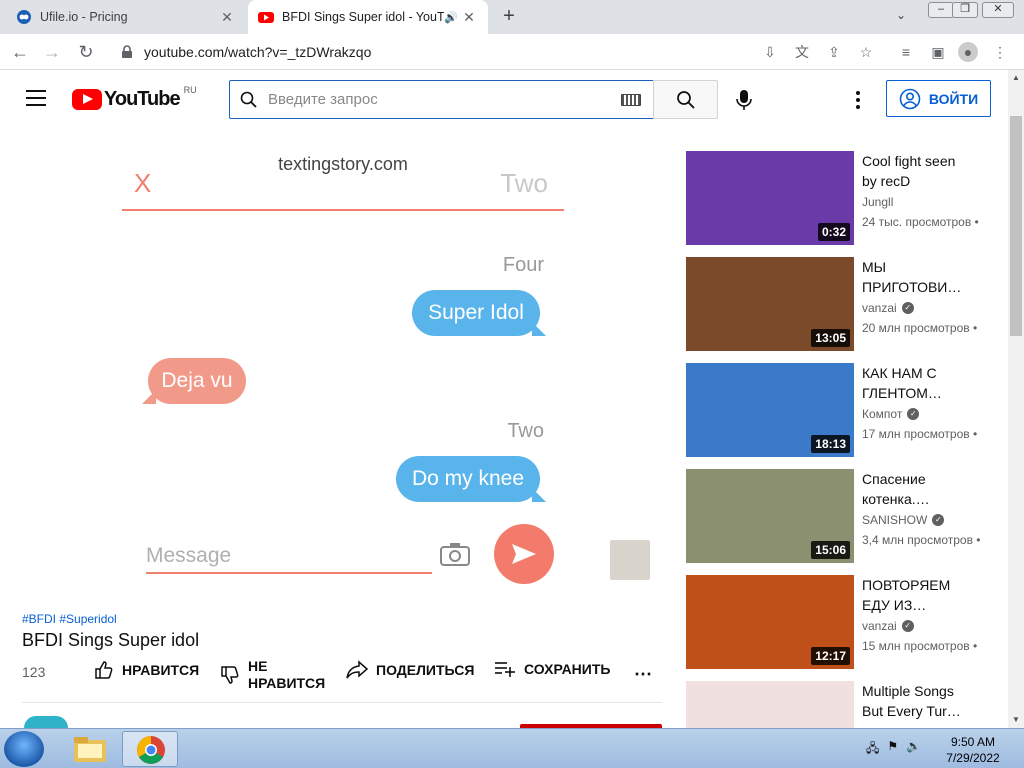 The height and width of the screenshot is (768, 1024). I want to click on message-sender: Four, so click(523, 265).